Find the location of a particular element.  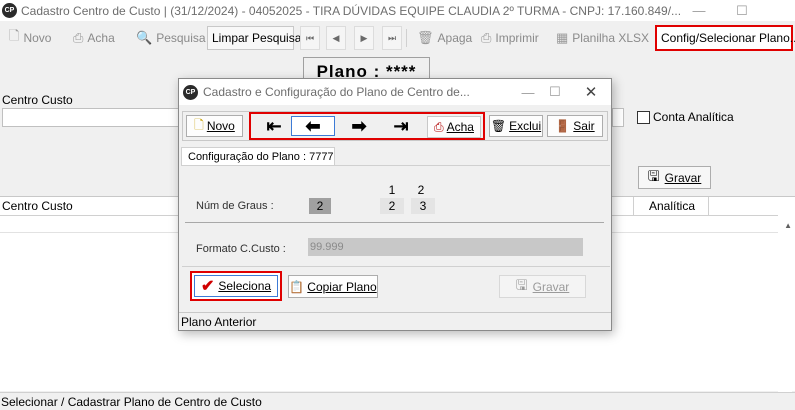

apaga-button: 🗑 Apaga is located at coordinates (442, 38).